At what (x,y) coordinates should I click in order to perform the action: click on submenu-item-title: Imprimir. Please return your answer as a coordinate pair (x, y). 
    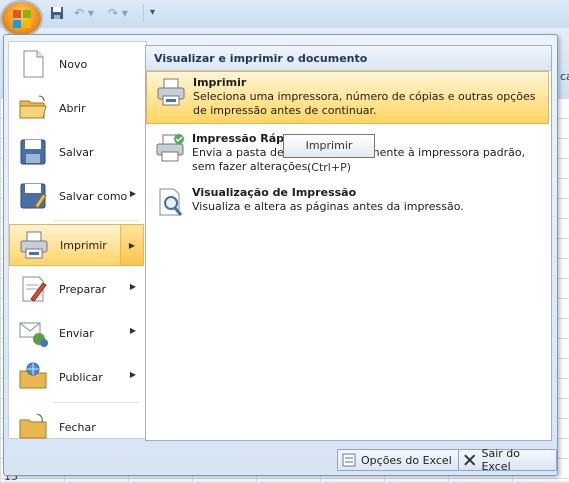
    Looking at the image, I should click on (220, 82).